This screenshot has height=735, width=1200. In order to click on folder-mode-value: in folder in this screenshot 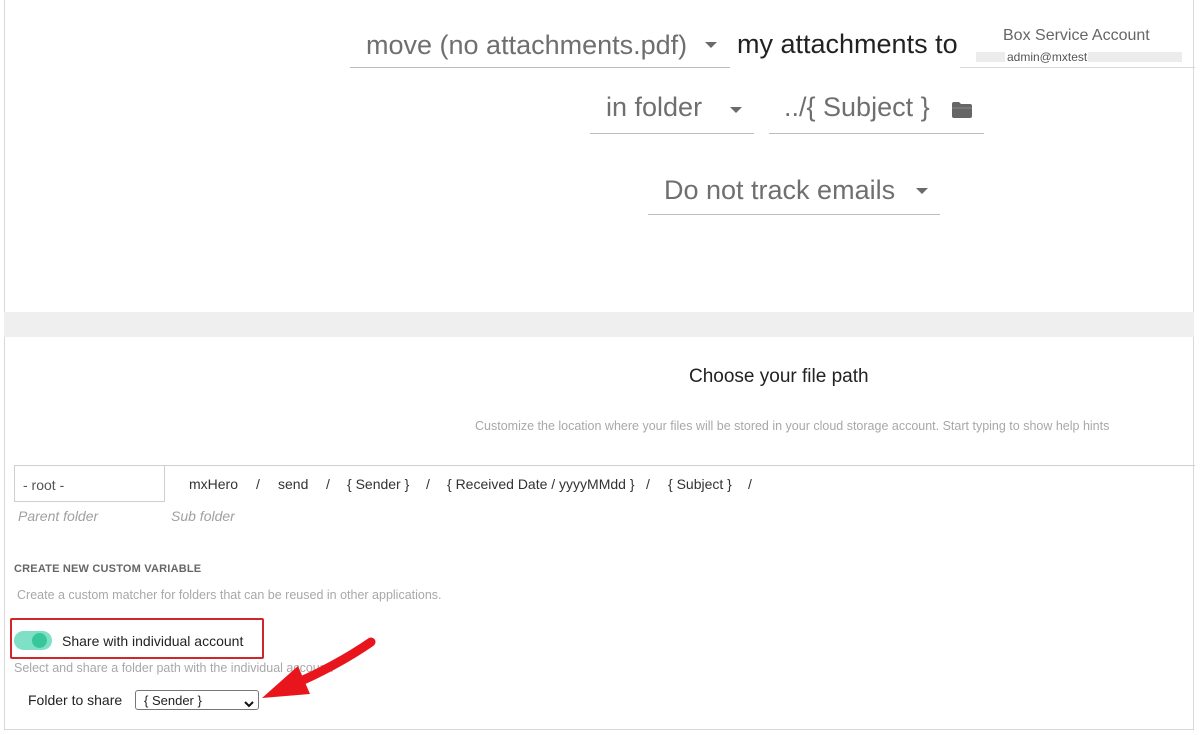, I will do `click(654, 107)`.